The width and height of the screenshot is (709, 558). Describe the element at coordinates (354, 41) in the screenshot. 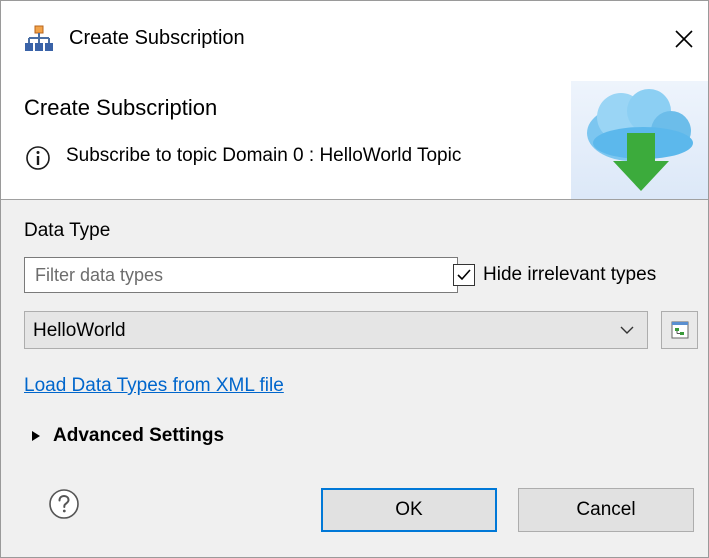

I see `title-bar: Create Subscription` at that location.